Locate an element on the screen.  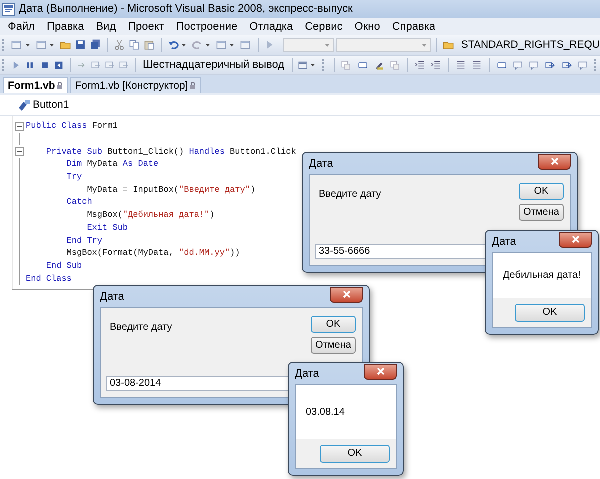
code-line: Public Class Form1 is located at coordinates (71, 126).